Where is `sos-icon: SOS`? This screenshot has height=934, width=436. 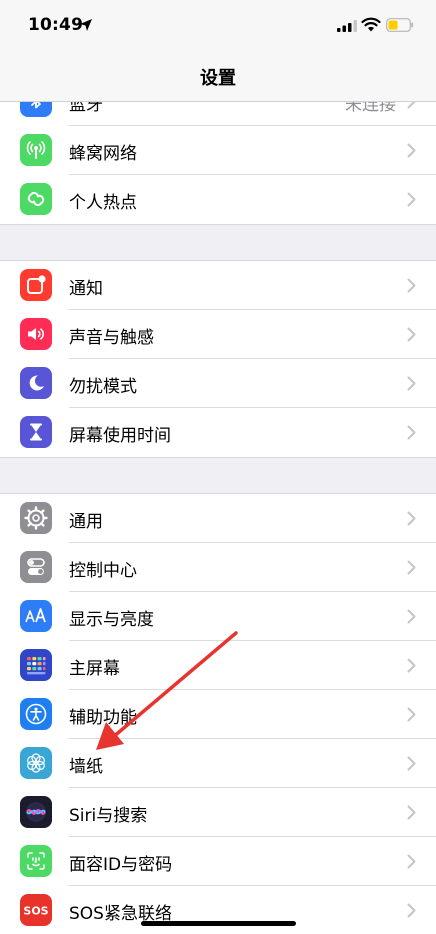 sos-icon: SOS is located at coordinates (36, 910).